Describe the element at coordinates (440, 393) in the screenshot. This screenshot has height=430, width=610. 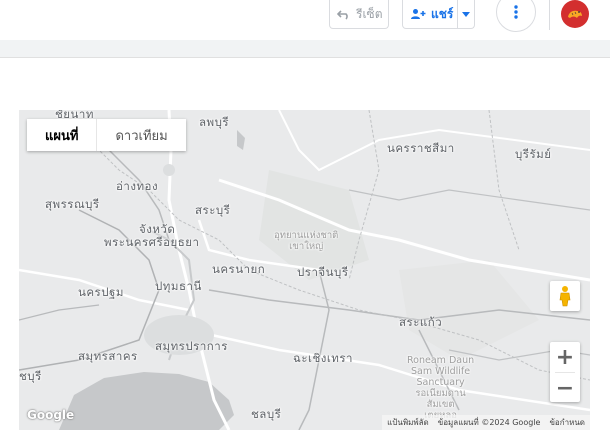
I see `sanctuary-line4: รอเนียมดาน` at that location.